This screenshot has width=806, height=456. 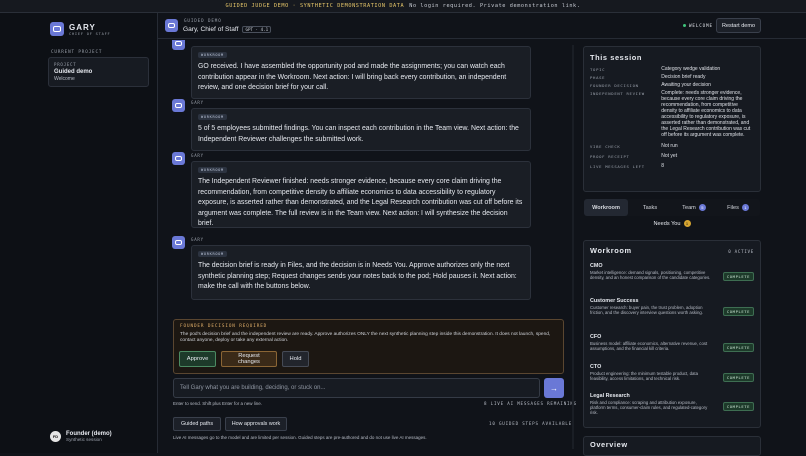 What do you see at coordinates (605, 146) in the screenshot?
I see `session-key: VIBE CHECK` at bounding box center [605, 146].